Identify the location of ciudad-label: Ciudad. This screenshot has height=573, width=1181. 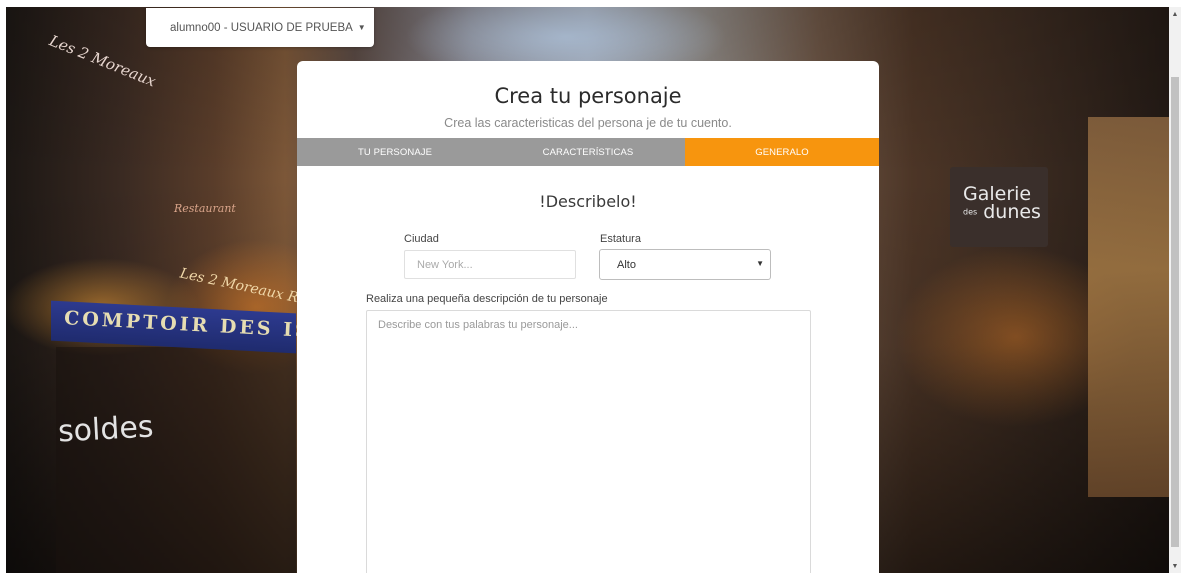
(421, 239).